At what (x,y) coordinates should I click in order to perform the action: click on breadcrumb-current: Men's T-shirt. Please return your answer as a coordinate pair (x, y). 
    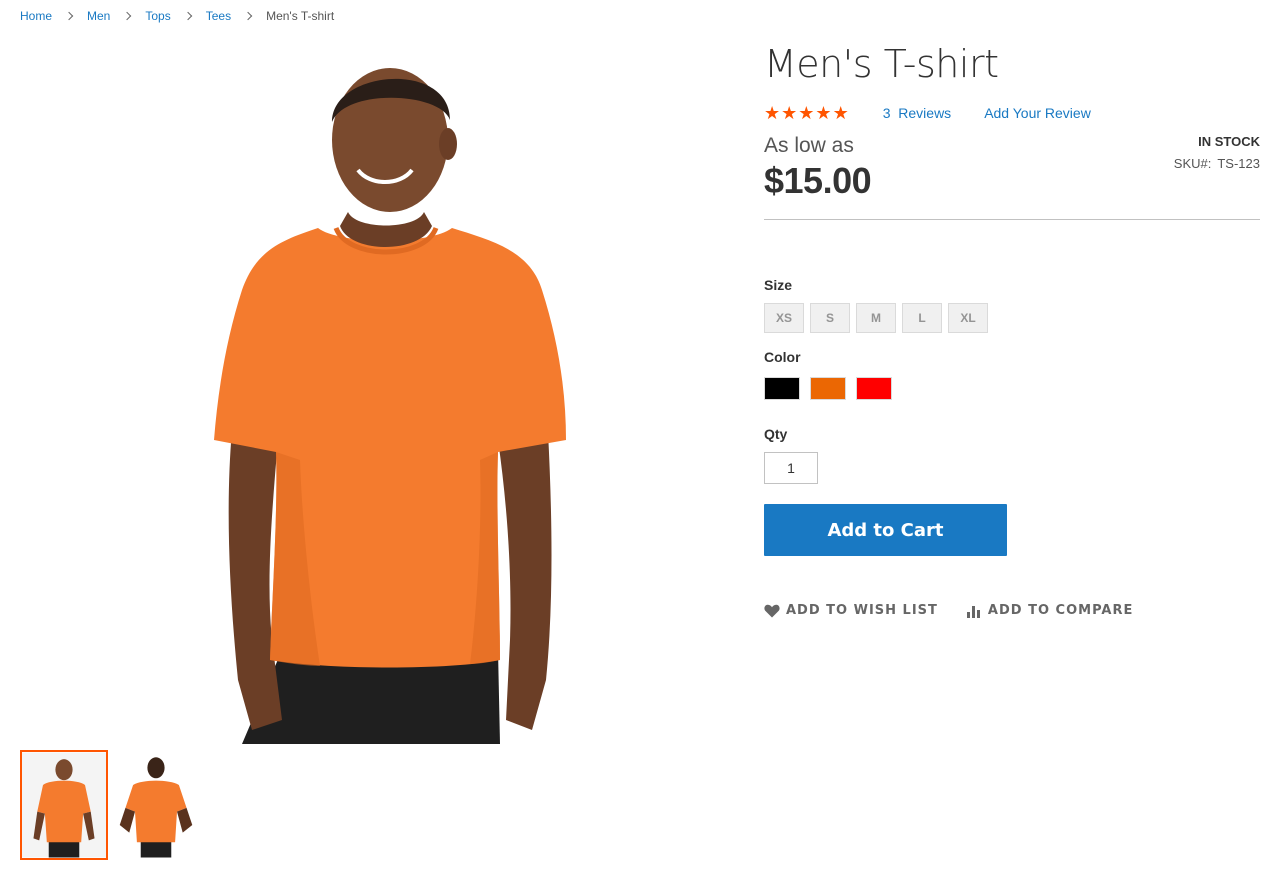
    Looking at the image, I should click on (300, 16).